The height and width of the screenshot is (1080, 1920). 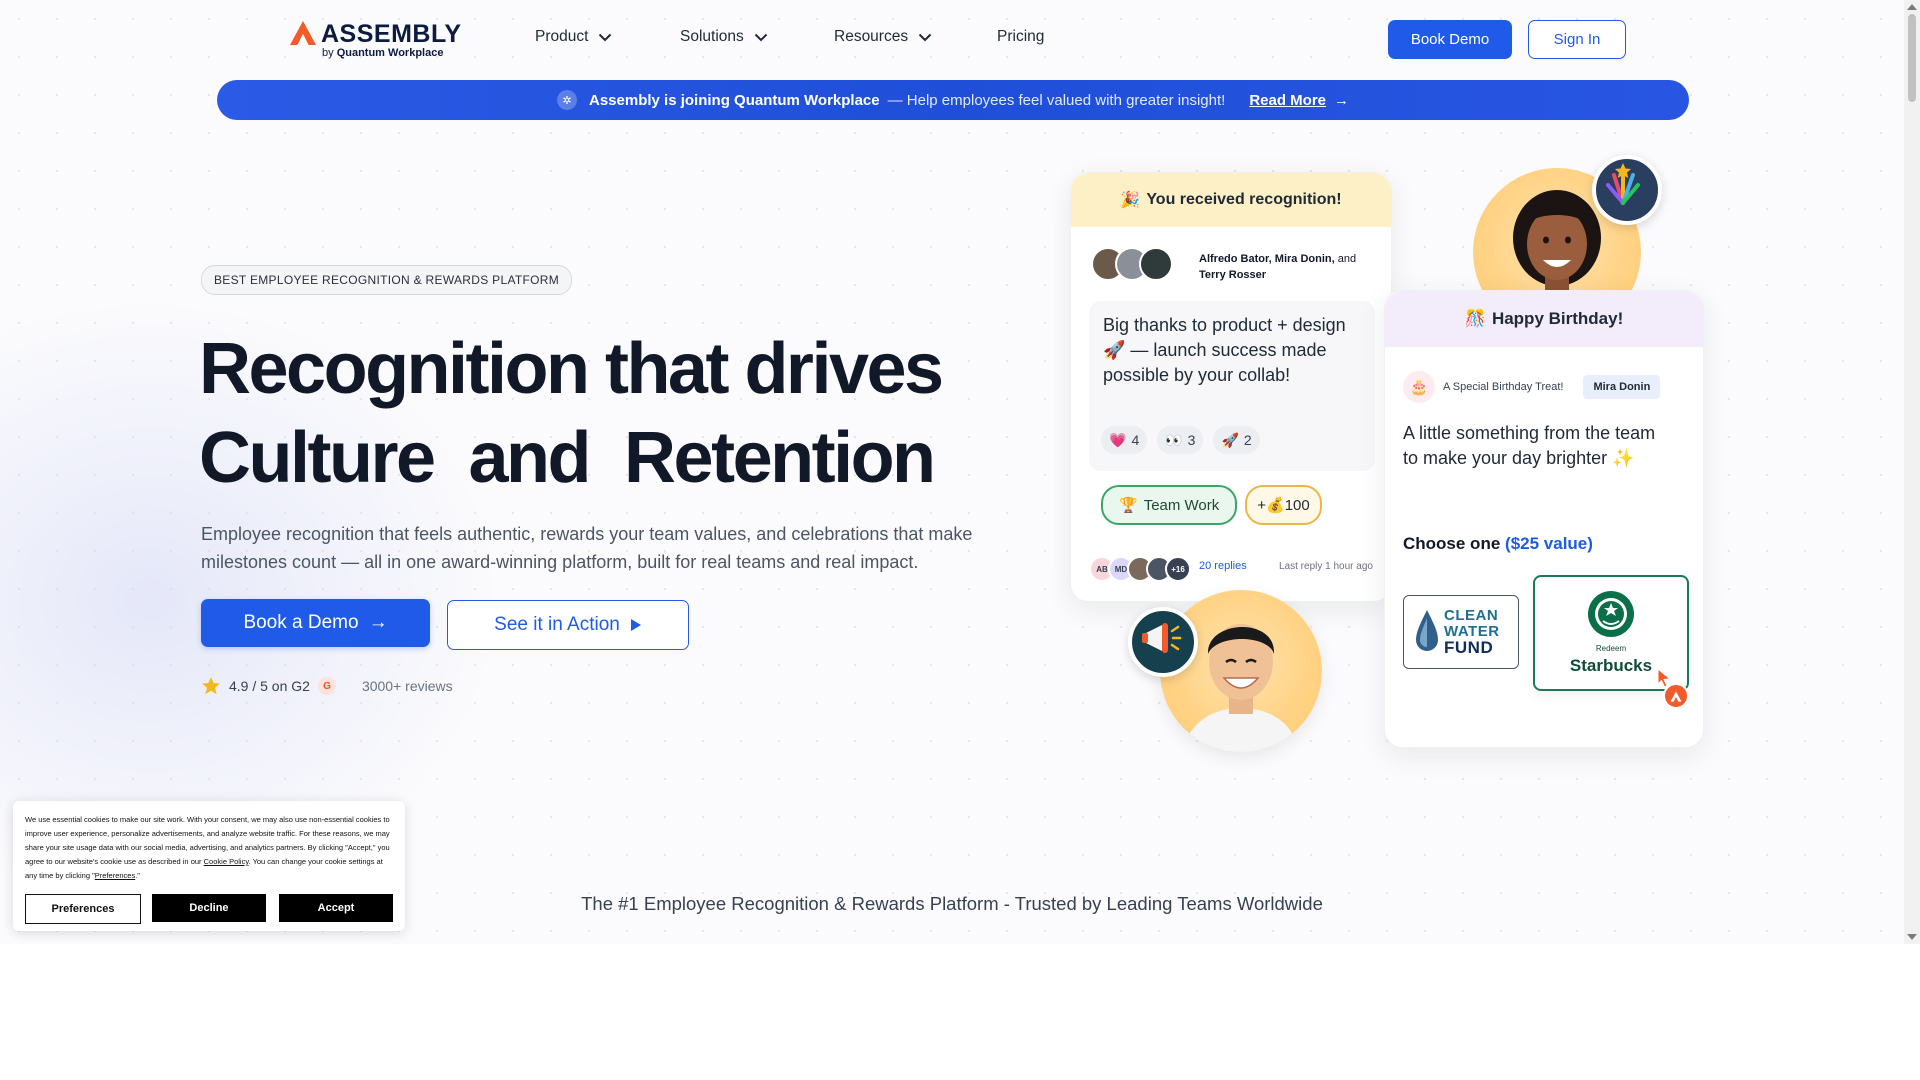 What do you see at coordinates (1174, 439) in the screenshot?
I see `eyes-icon: 👀` at bounding box center [1174, 439].